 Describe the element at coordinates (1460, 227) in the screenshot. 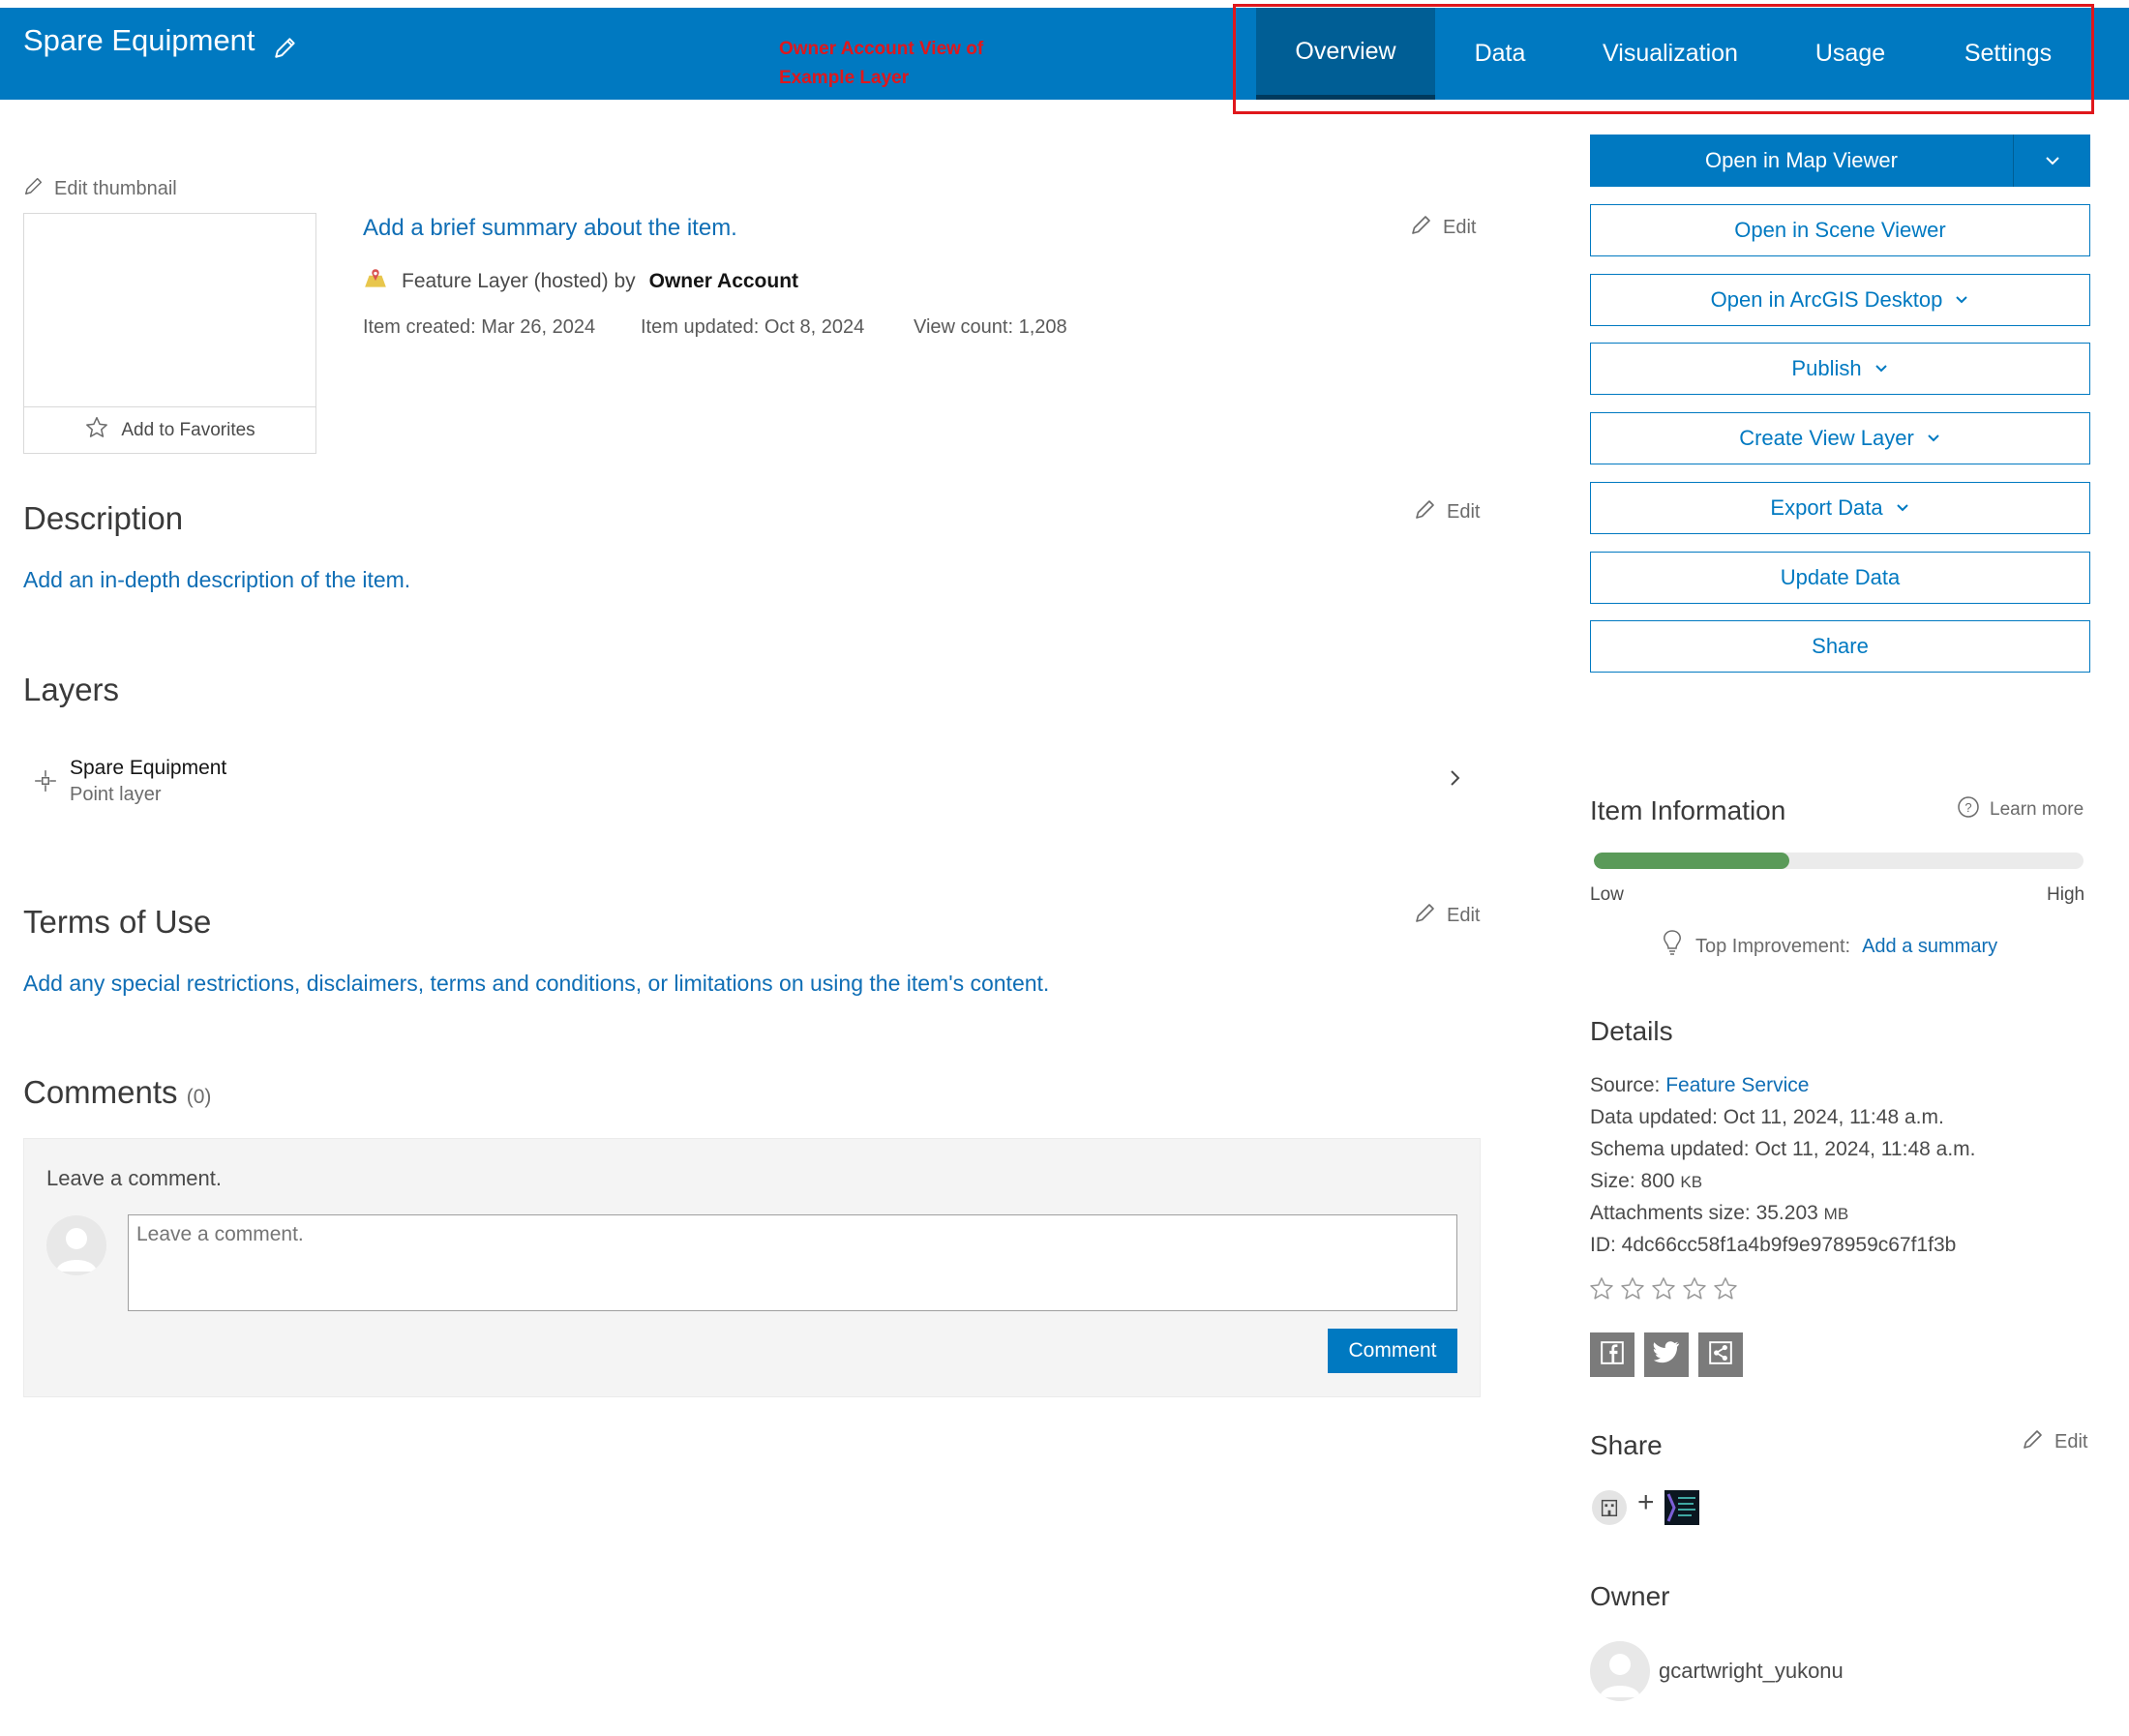

I see `edit-summary-label: Edit` at that location.